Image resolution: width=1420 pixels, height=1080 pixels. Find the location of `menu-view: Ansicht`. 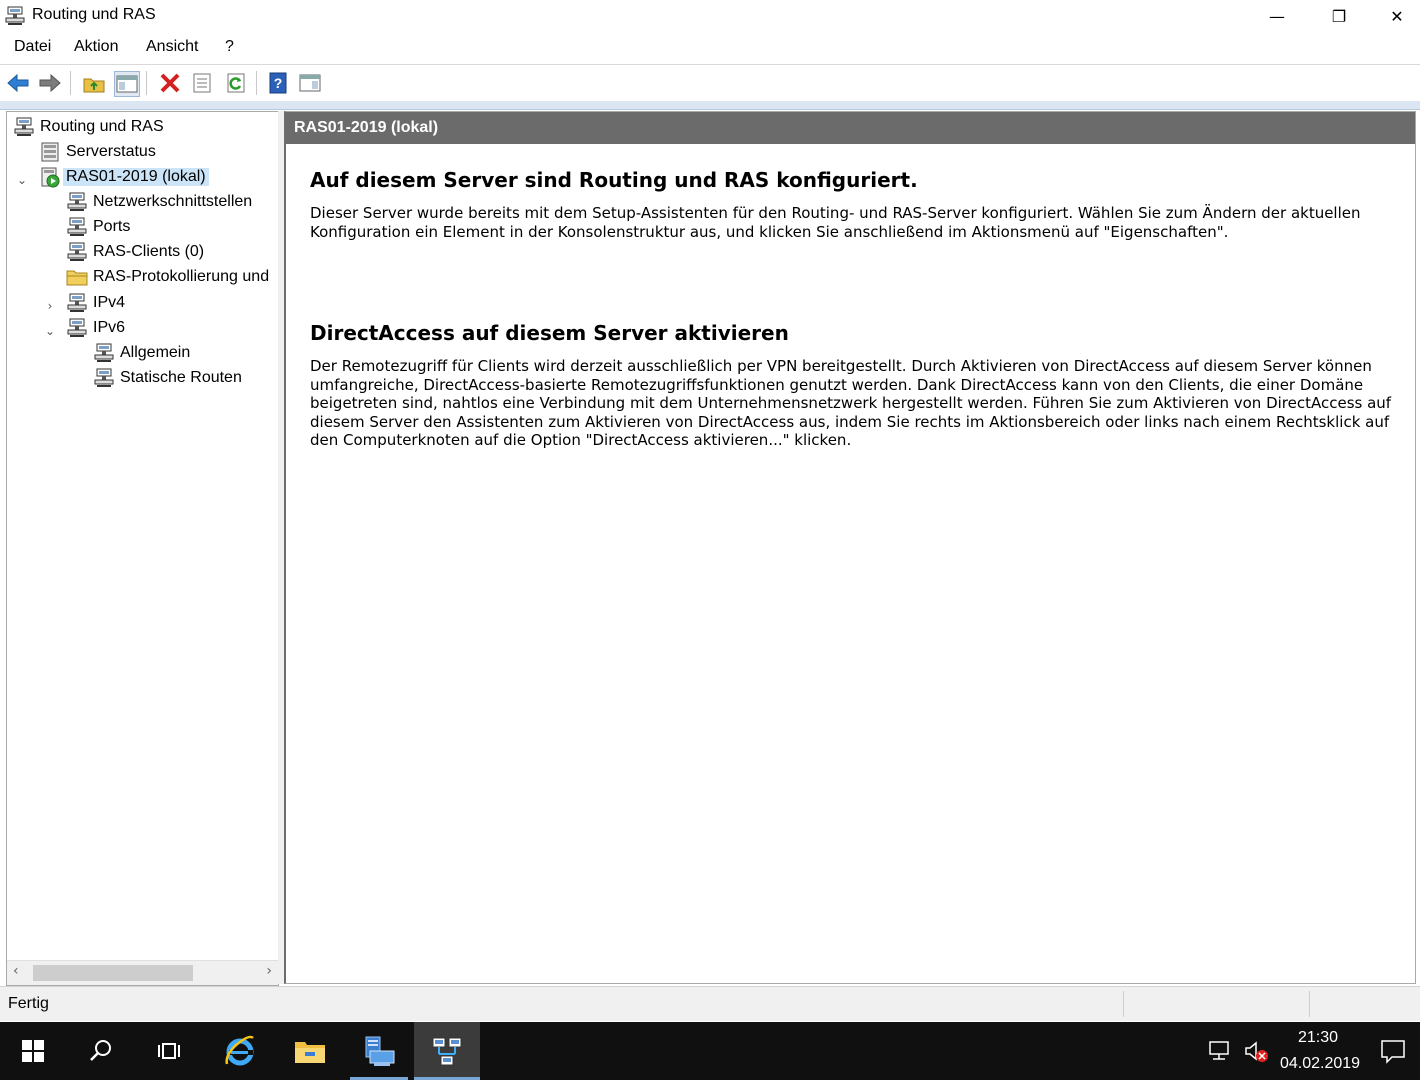

menu-view: Ansicht is located at coordinates (172, 47).